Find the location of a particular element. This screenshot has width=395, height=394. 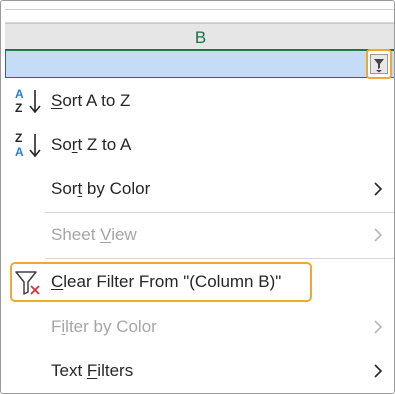

menu-item-sort-by-color: Sort by Color is located at coordinates (199, 189).